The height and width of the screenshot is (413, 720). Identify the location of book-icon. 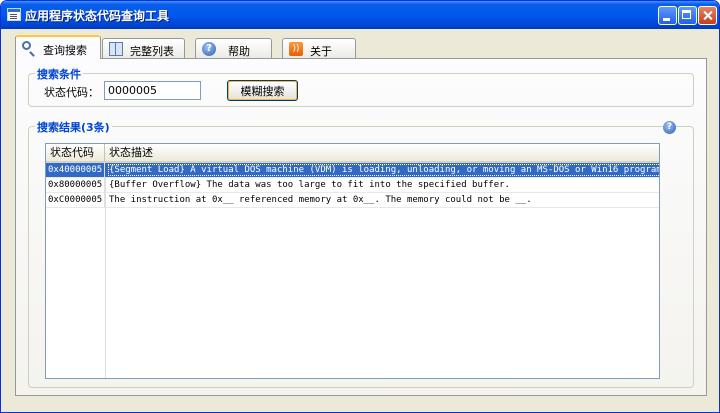
(116, 49).